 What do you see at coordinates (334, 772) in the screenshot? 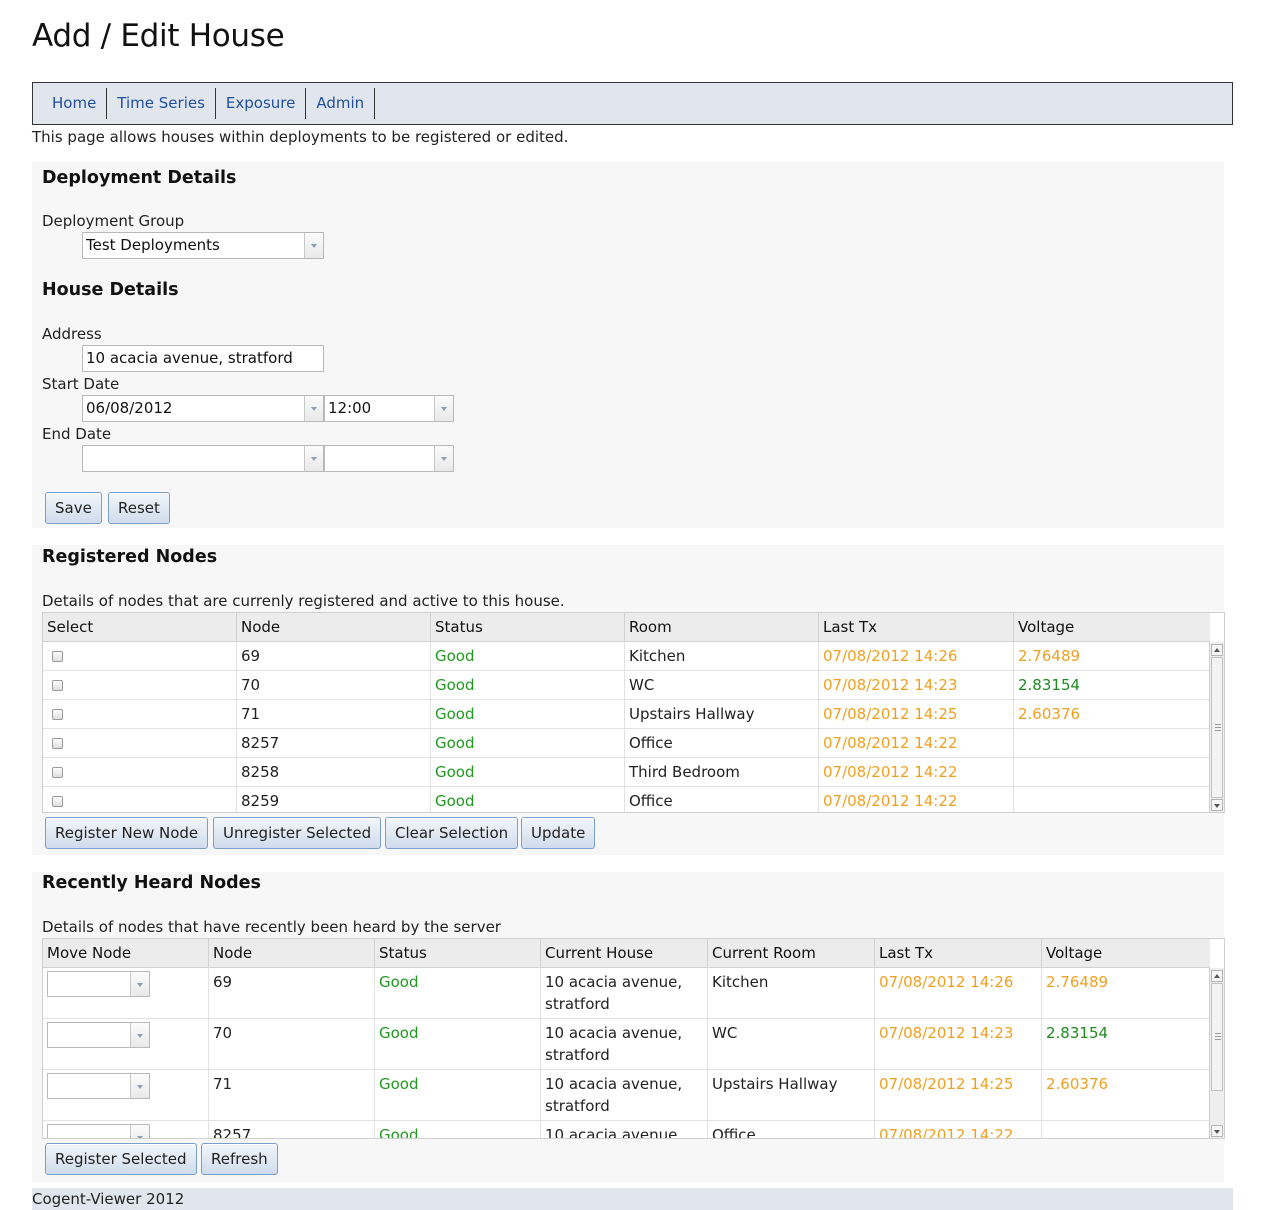
I see `node-cell: 8258` at bounding box center [334, 772].